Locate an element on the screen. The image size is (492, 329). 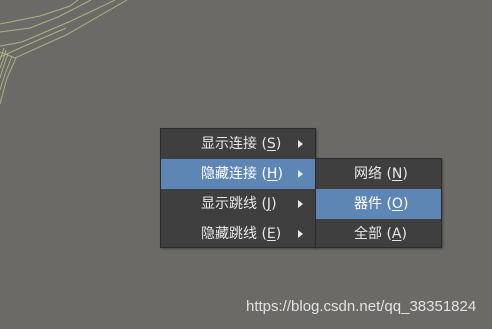
submenu-item-component: 器件 (O) is located at coordinates (378, 204).